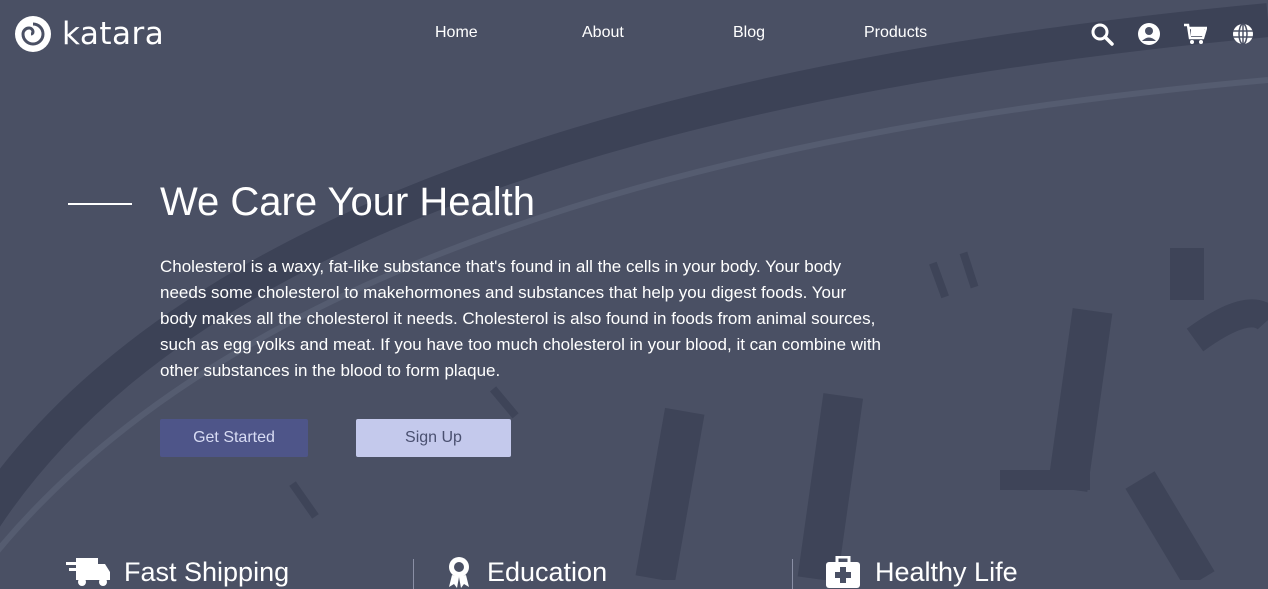 Image resolution: width=1268 pixels, height=589 pixels. Describe the element at coordinates (1243, 34) in the screenshot. I see `globe-icon` at that location.